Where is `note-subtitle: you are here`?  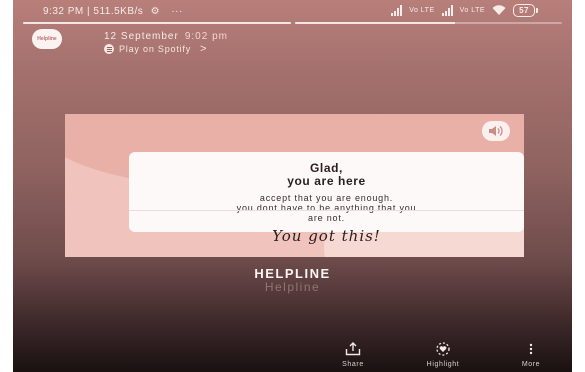 note-subtitle: you are here is located at coordinates (326, 181).